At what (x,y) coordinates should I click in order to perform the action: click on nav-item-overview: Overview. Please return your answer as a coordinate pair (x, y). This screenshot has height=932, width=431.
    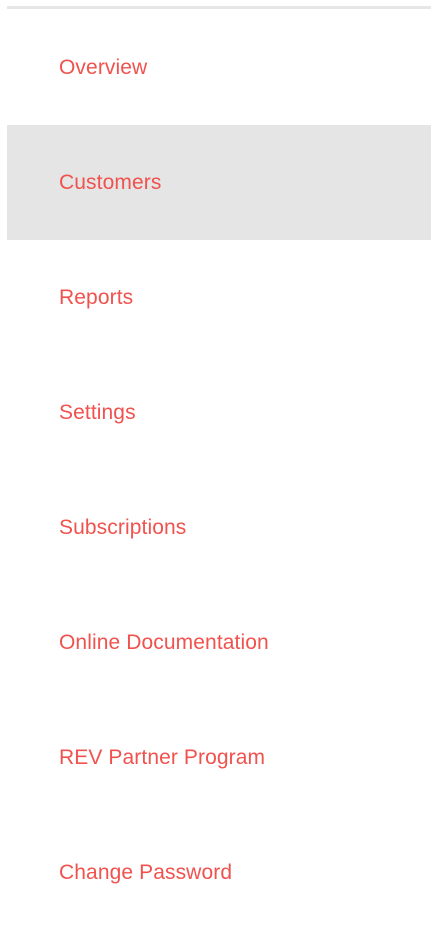
    Looking at the image, I should click on (219, 67).